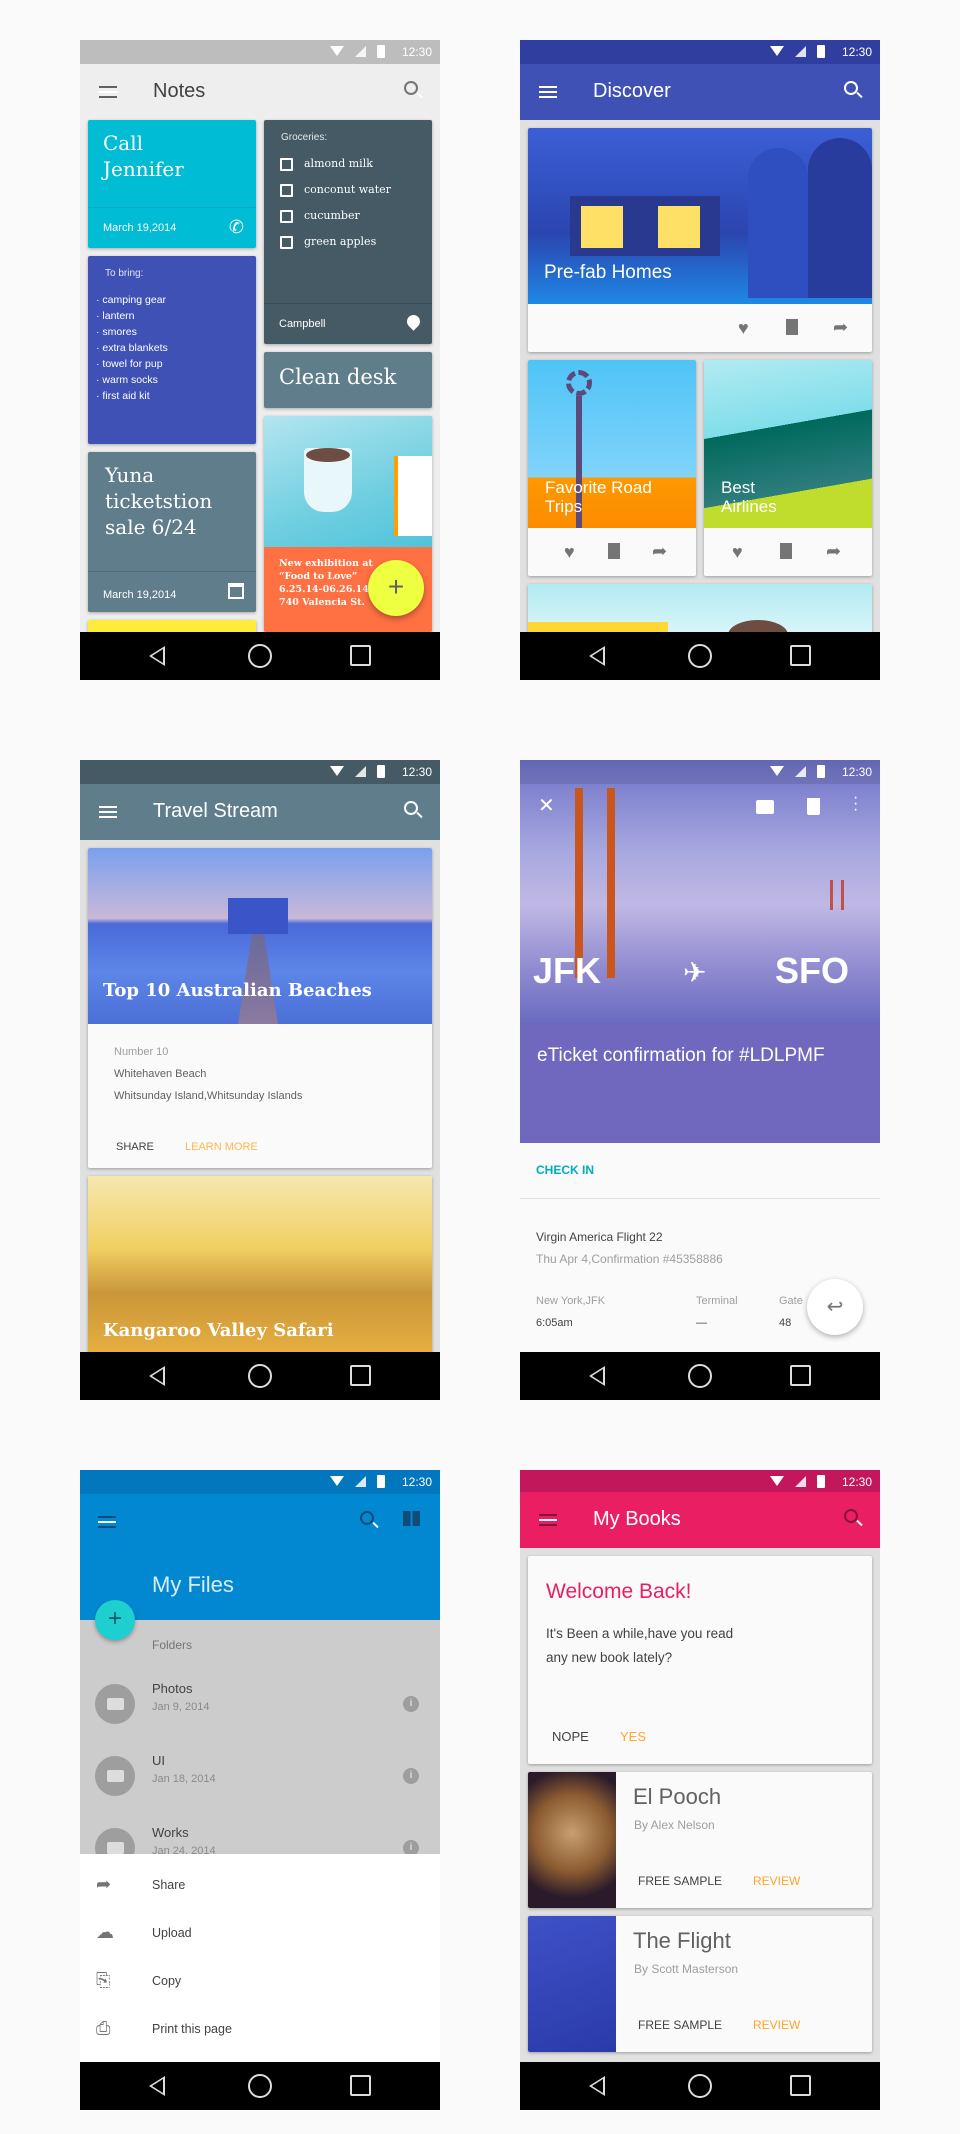 Image resolution: width=960 pixels, height=2134 pixels. What do you see at coordinates (360, 771) in the screenshot?
I see `signal-icon` at bounding box center [360, 771].